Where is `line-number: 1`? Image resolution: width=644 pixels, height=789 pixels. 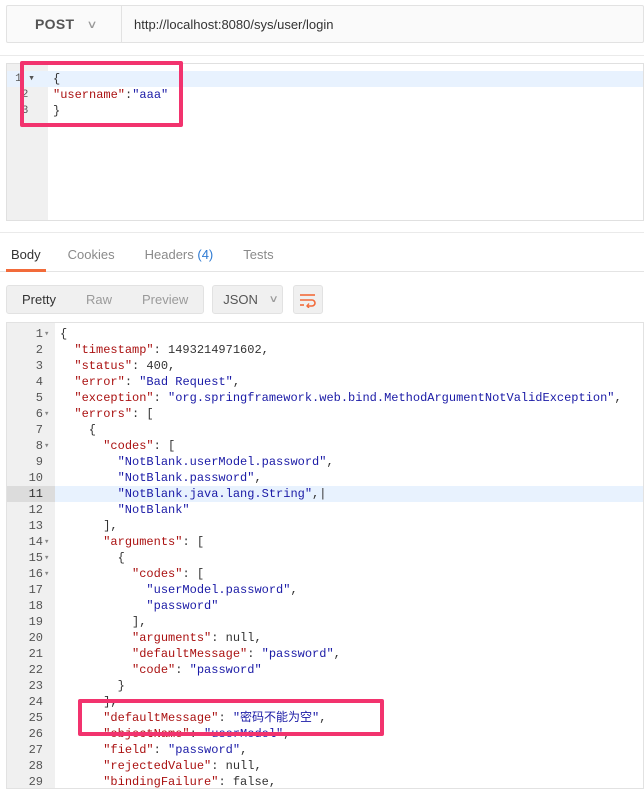 line-number: 1 is located at coordinates (39, 334).